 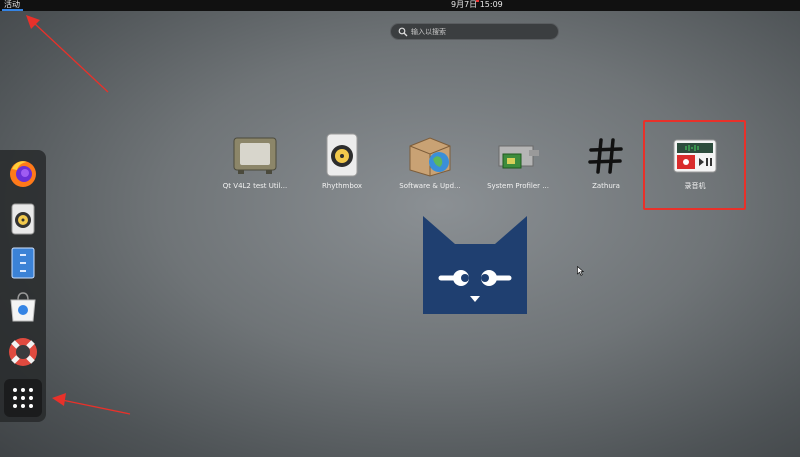 I want to click on annotation-arrows, so click(x=78, y=215).